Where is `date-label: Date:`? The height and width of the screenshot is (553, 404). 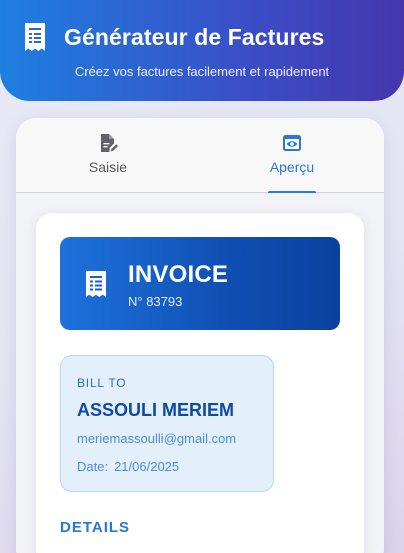 date-label: Date: is located at coordinates (93, 466).